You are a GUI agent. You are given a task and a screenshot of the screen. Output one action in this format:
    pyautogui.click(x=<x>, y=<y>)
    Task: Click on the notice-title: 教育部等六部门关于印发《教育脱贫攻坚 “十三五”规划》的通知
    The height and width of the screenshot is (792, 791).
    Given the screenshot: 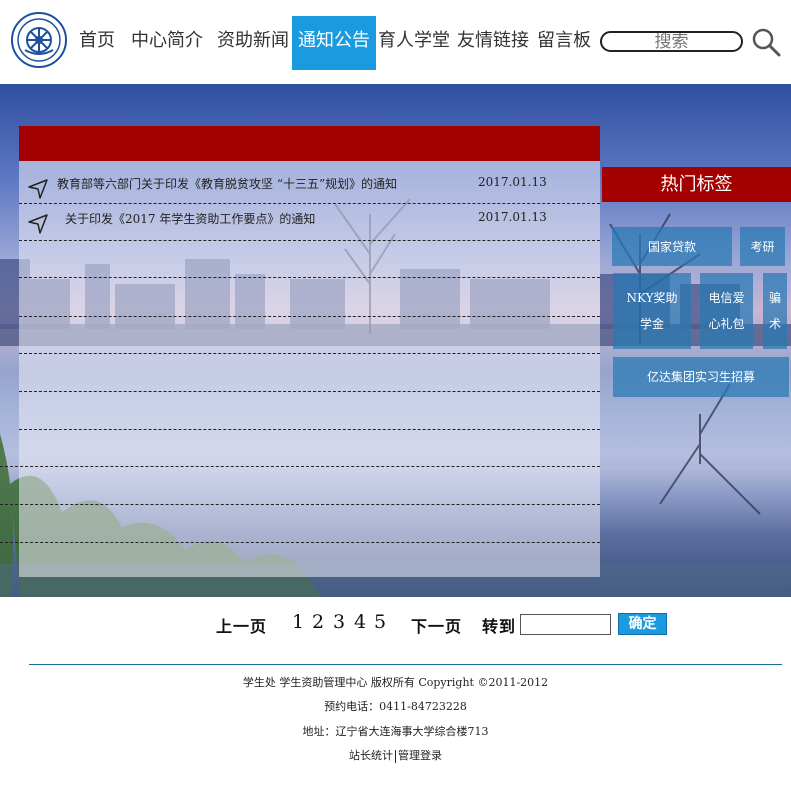 What is the action you would take?
    pyautogui.click(x=227, y=183)
    